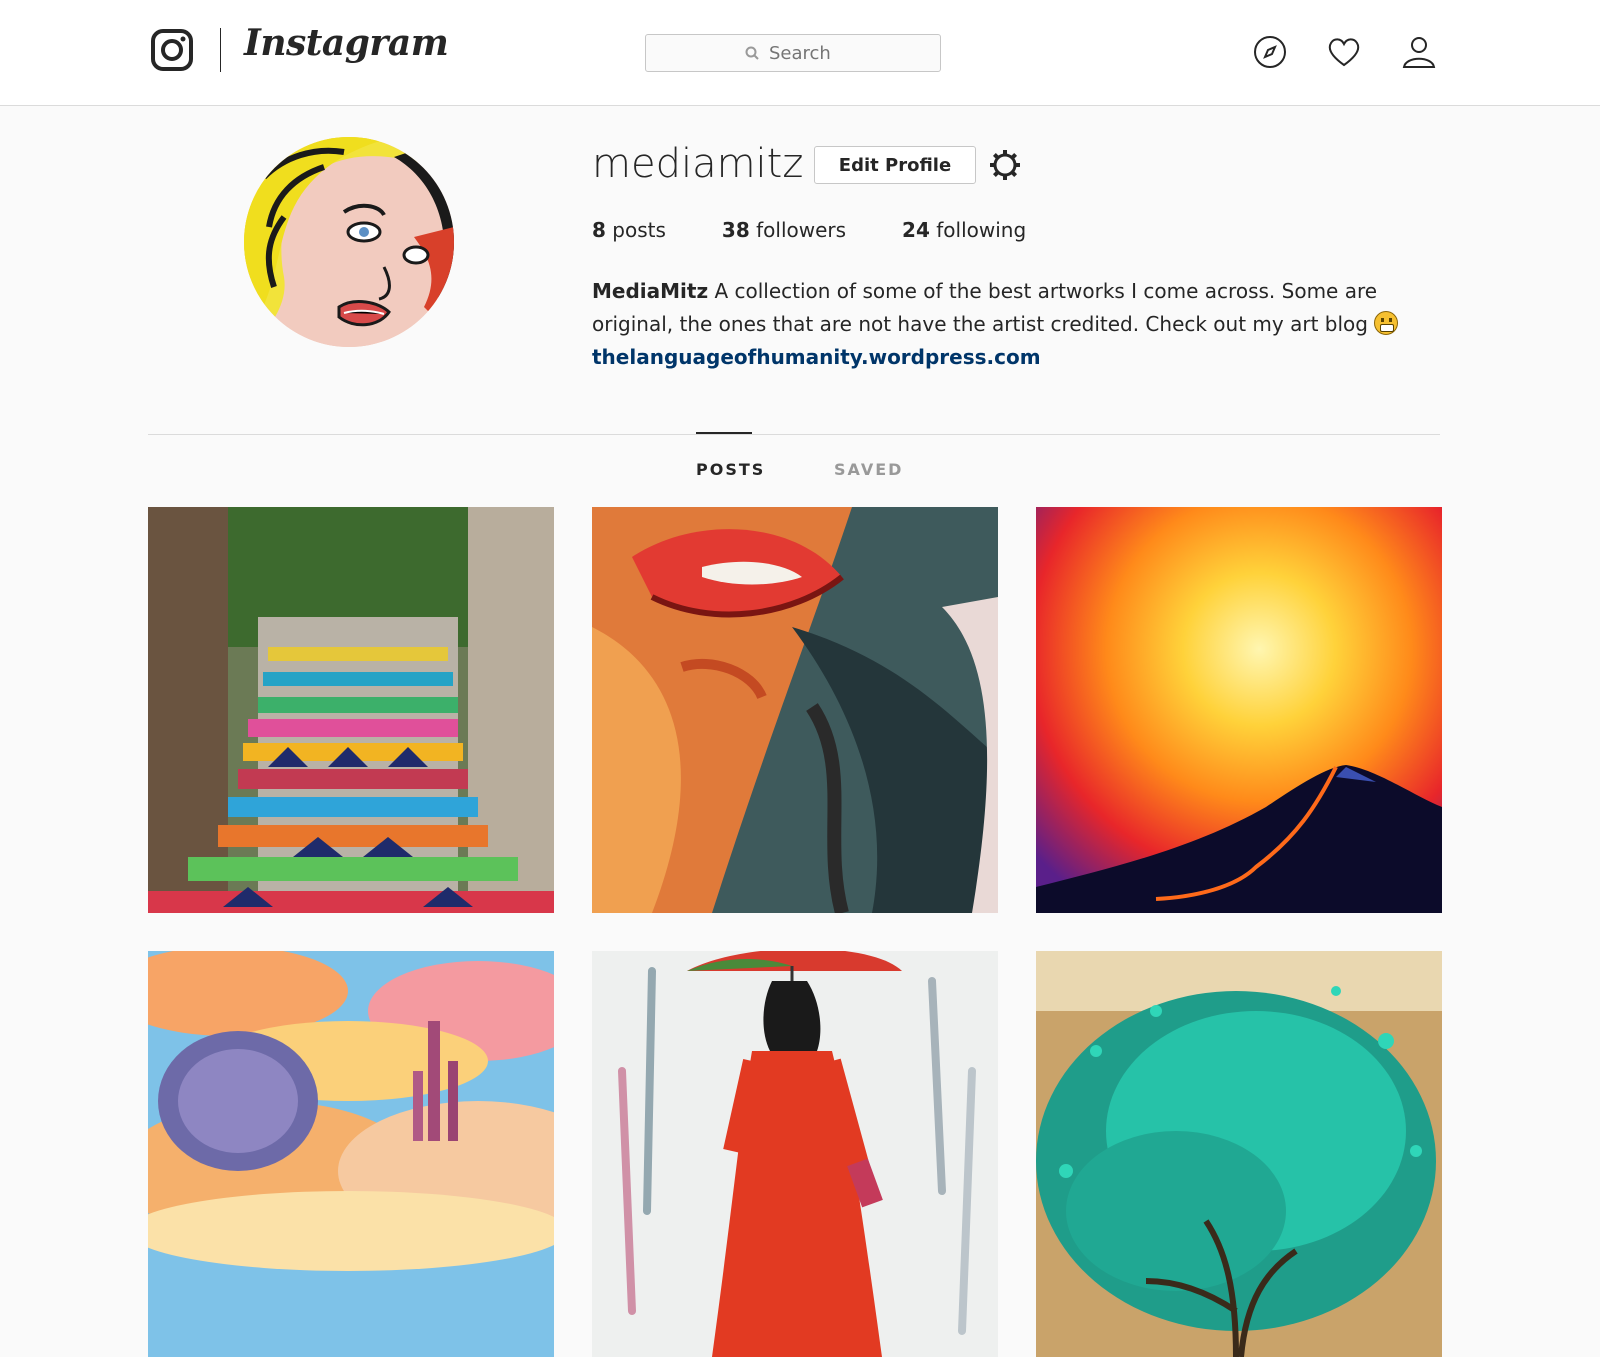 The width and height of the screenshot is (1600, 1357). I want to click on followers-stat: 38 followers, so click(784, 230).